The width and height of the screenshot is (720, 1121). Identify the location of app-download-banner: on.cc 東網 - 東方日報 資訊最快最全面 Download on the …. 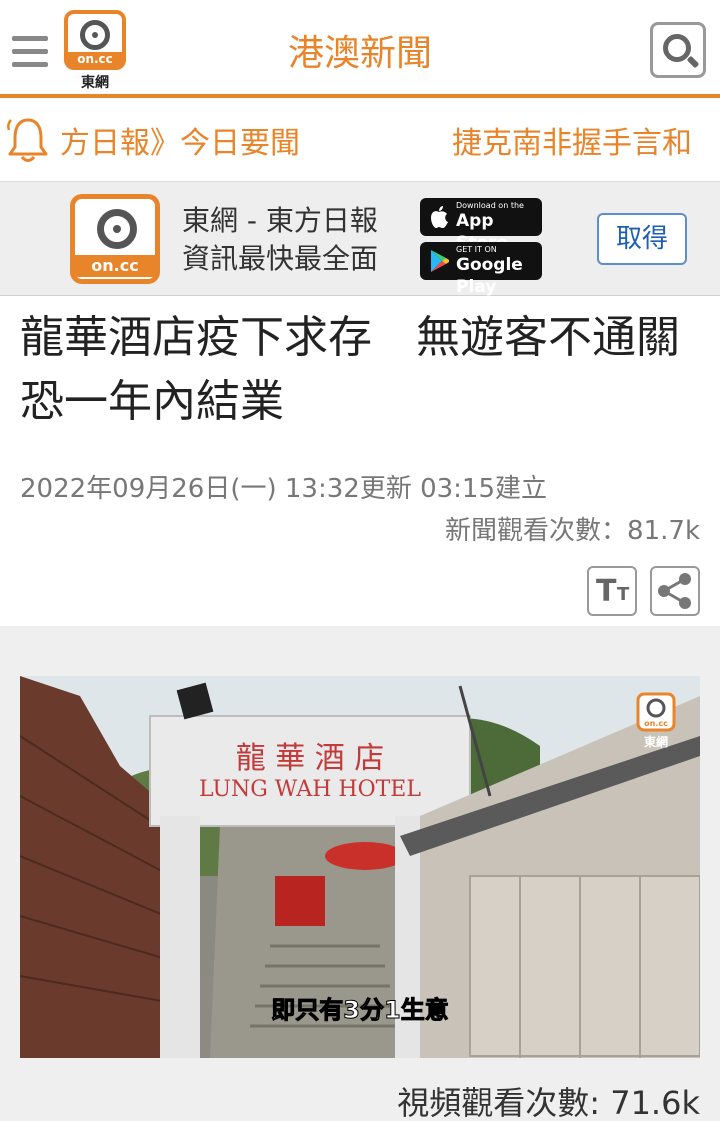
(360, 239).